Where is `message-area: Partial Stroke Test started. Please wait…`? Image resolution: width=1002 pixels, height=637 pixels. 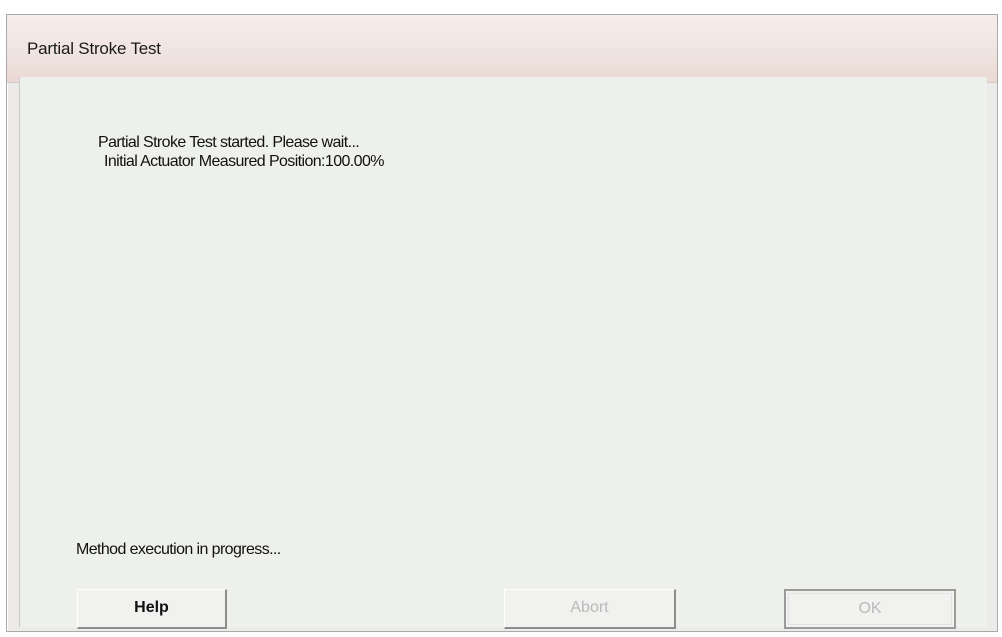
message-area: Partial Stroke Test started. Please wait… is located at coordinates (241, 152).